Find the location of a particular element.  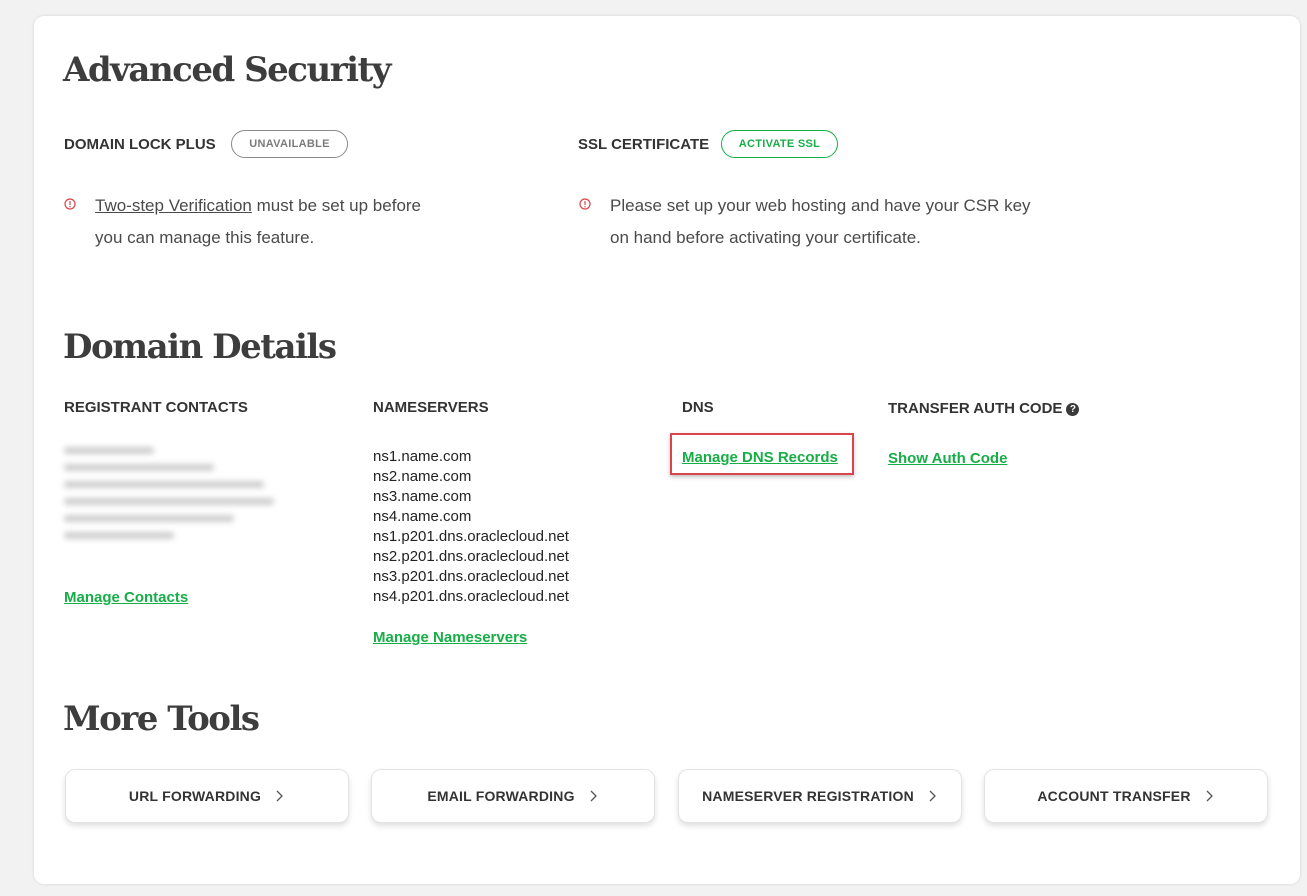

domain-lock-notice-line1: must be set up before is located at coordinates (336, 205).